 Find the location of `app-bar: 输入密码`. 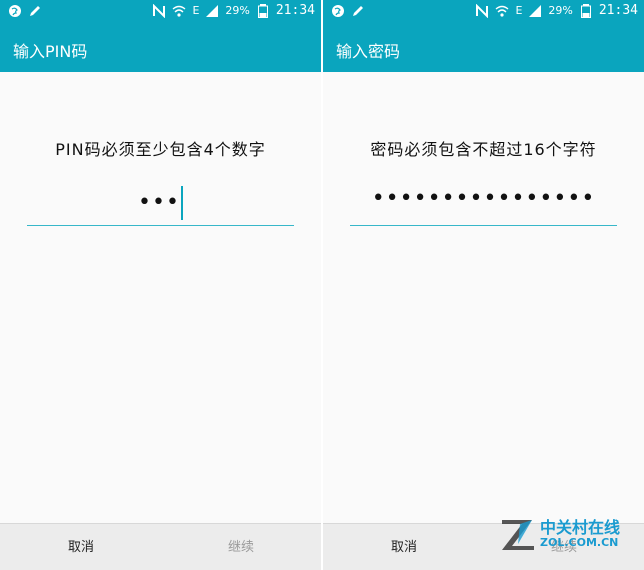

app-bar: 输入密码 is located at coordinates (483, 48).